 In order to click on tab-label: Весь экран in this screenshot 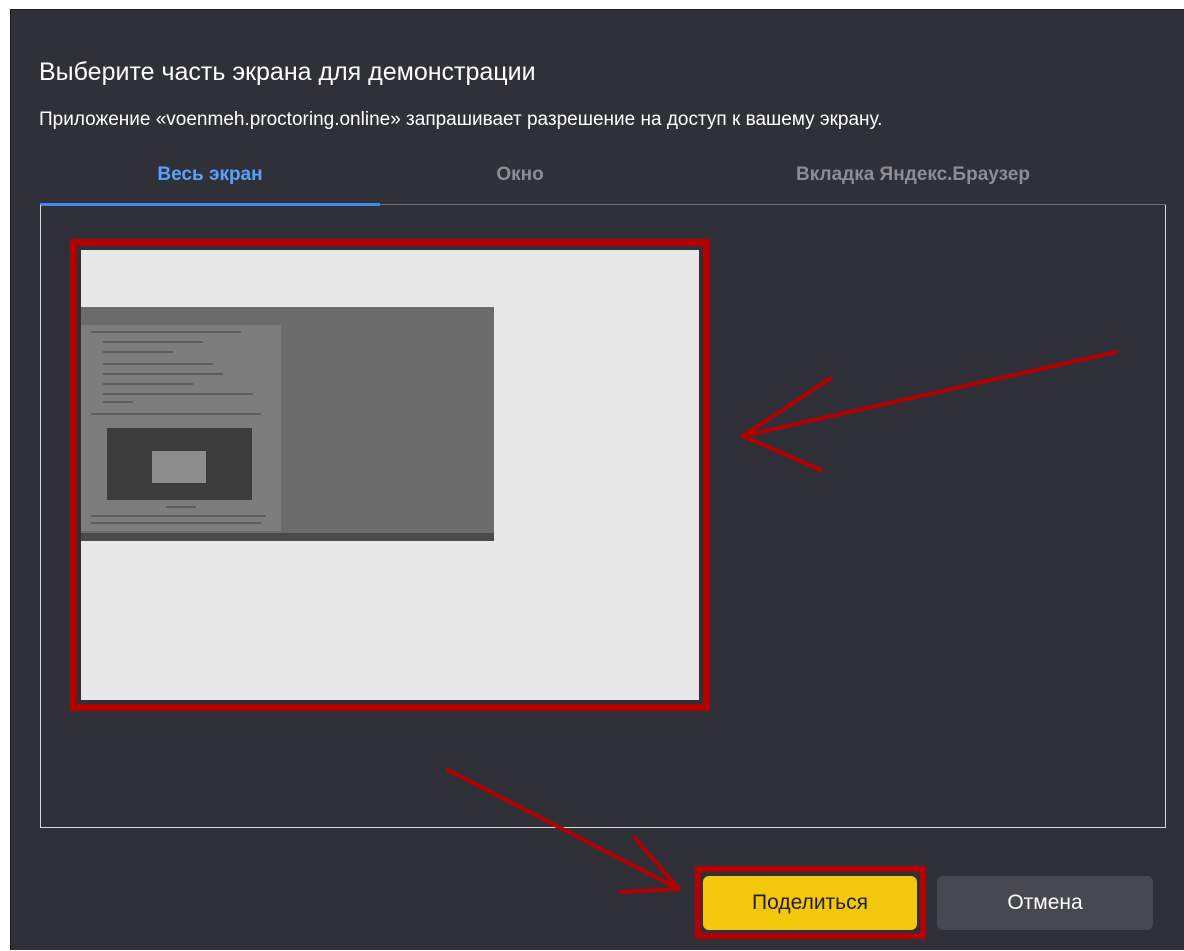, I will do `click(210, 174)`.